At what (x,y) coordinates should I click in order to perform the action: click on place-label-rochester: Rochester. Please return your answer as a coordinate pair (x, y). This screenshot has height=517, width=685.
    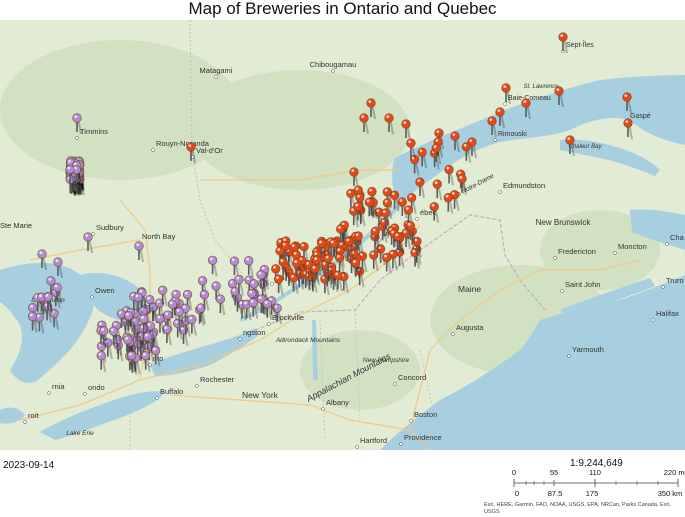
    Looking at the image, I should click on (217, 379).